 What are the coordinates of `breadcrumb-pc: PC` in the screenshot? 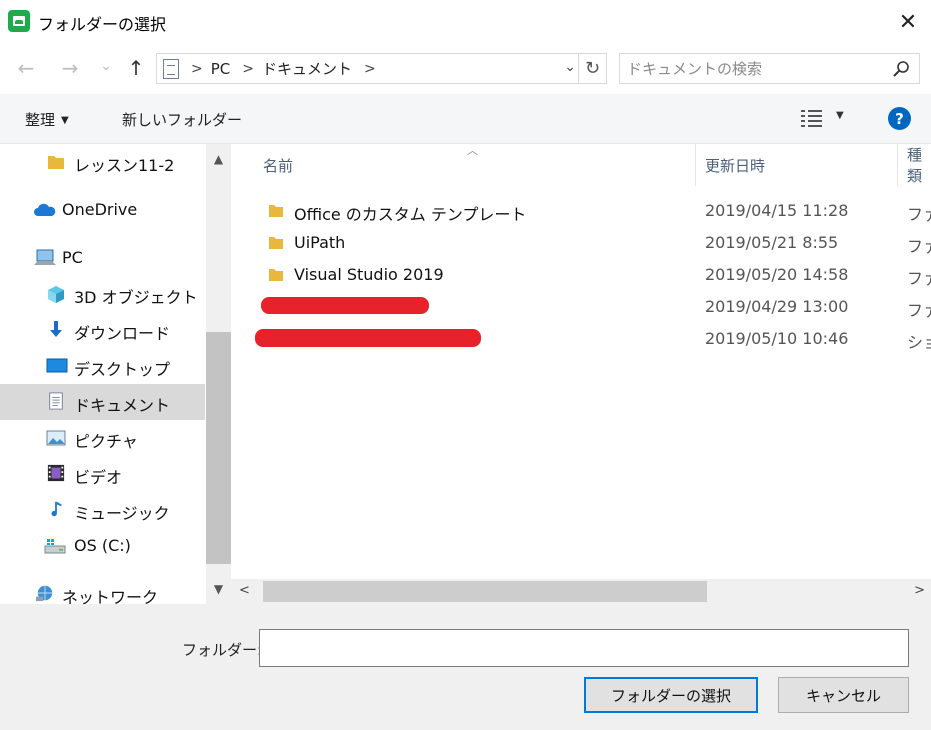 It's located at (221, 69).